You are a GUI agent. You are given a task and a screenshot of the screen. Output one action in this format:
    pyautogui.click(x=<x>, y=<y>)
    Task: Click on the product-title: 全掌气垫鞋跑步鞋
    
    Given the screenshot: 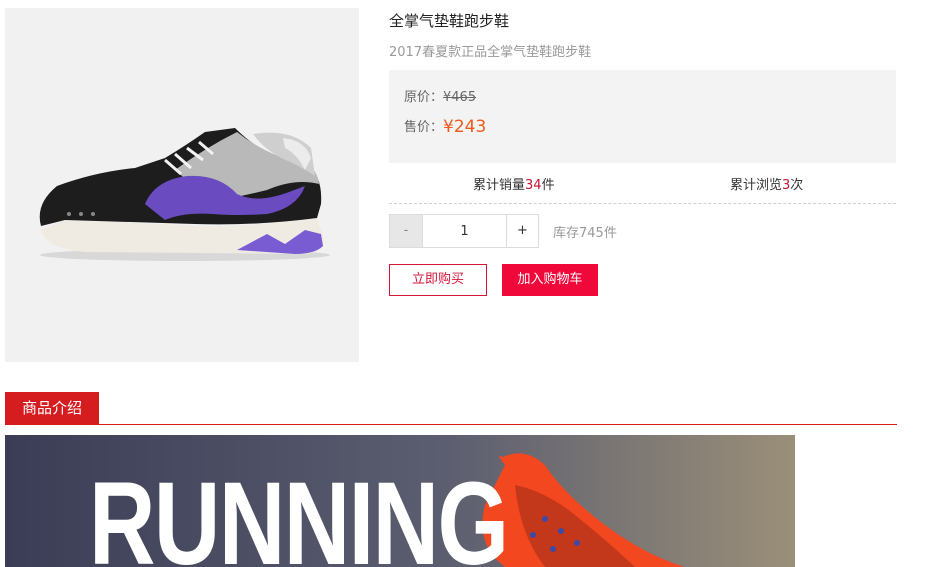 What is the action you would take?
    pyautogui.click(x=449, y=21)
    